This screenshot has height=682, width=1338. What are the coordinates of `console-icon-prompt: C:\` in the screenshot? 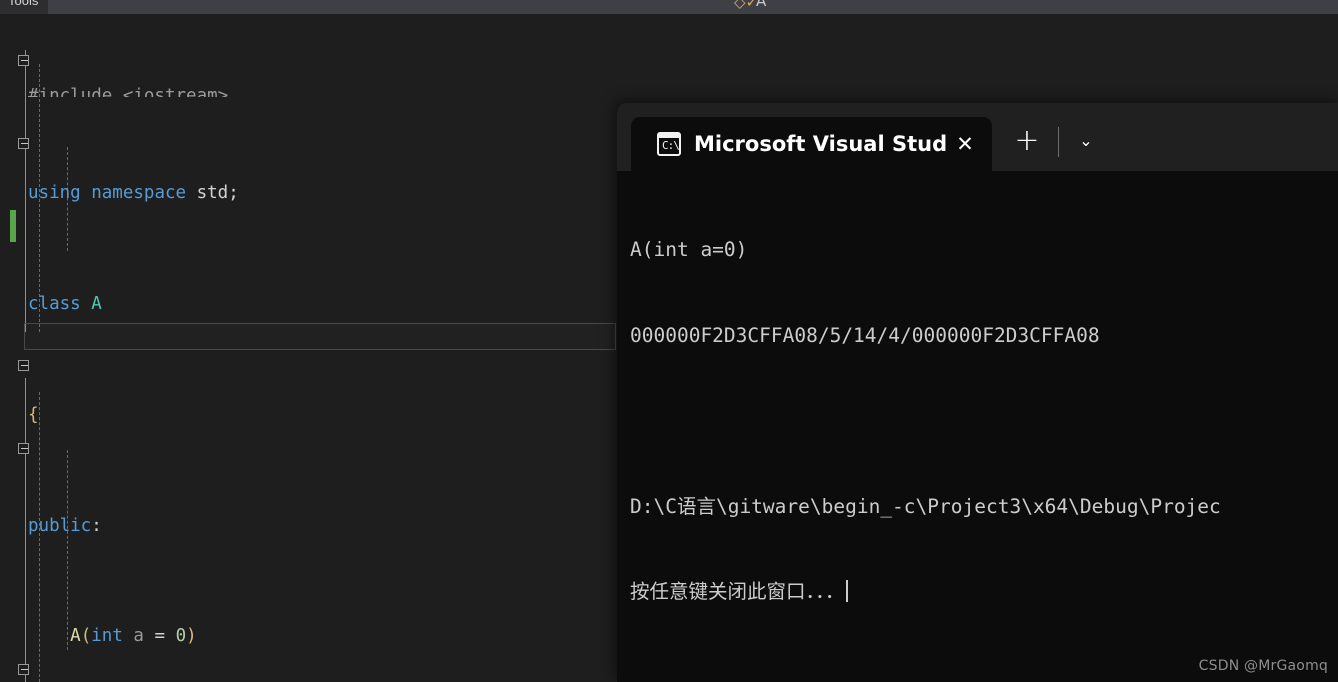 It's located at (671, 145).